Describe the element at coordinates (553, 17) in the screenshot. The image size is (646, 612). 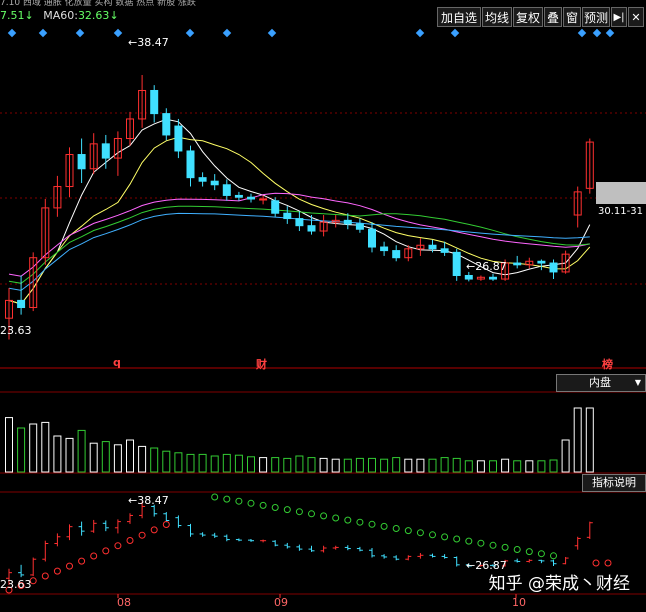
I see `overlay-button: 叠` at that location.